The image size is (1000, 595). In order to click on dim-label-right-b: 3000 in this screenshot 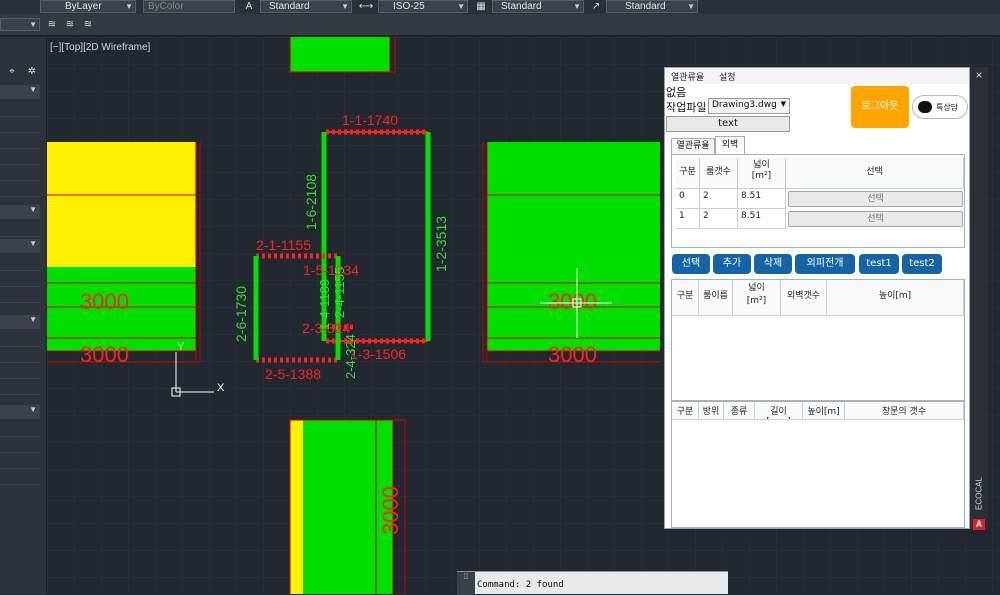, I will do `click(572, 354)`.